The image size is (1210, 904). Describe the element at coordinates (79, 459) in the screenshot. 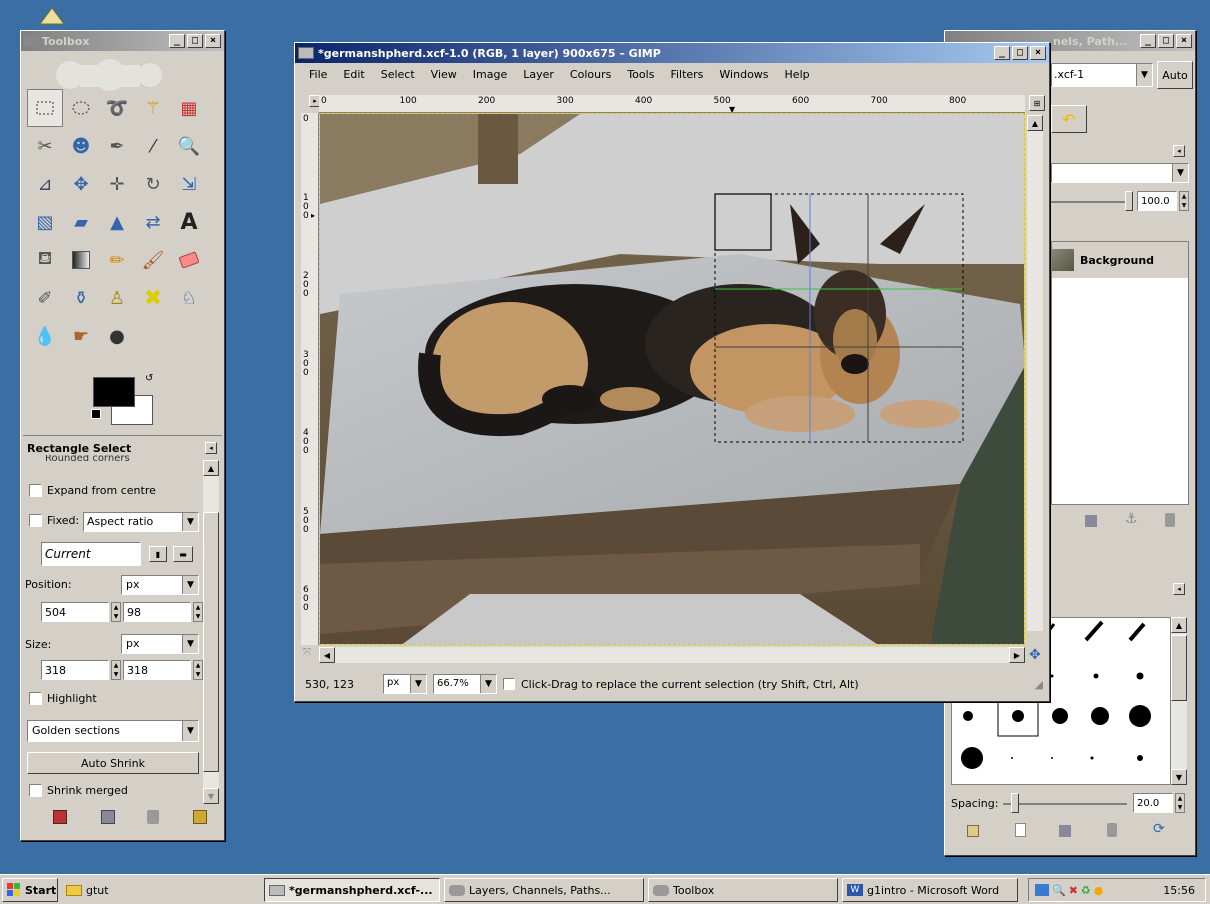

I see `rounded-corners-option: Rounded corners` at that location.